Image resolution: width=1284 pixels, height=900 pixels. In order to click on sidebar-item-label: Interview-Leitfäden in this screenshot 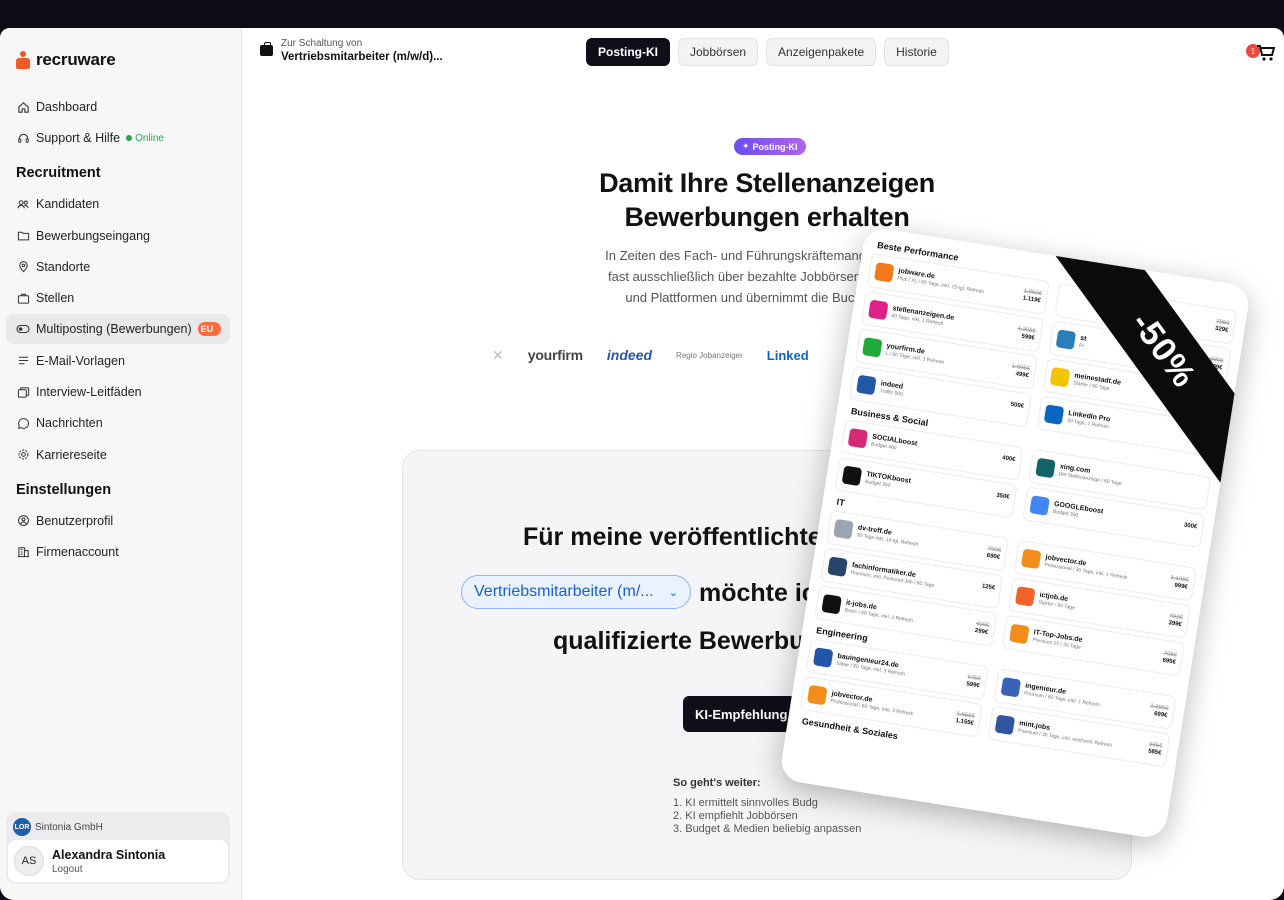, I will do `click(89, 392)`.